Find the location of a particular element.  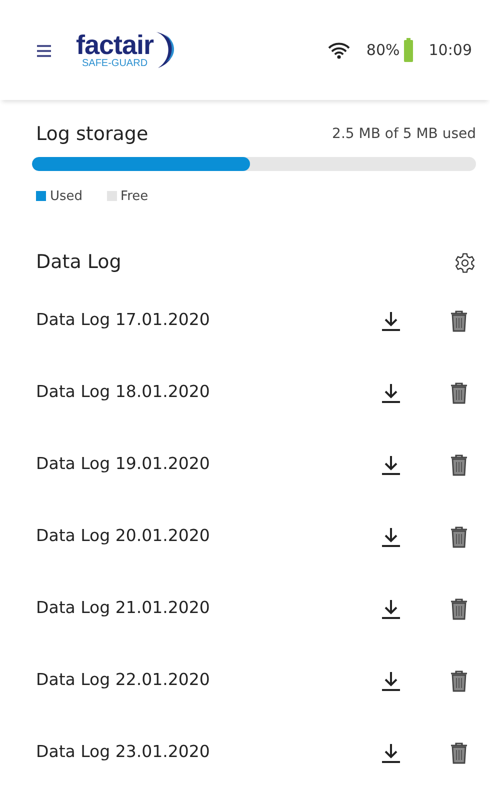

section-title: Log storage is located at coordinates (92, 134).